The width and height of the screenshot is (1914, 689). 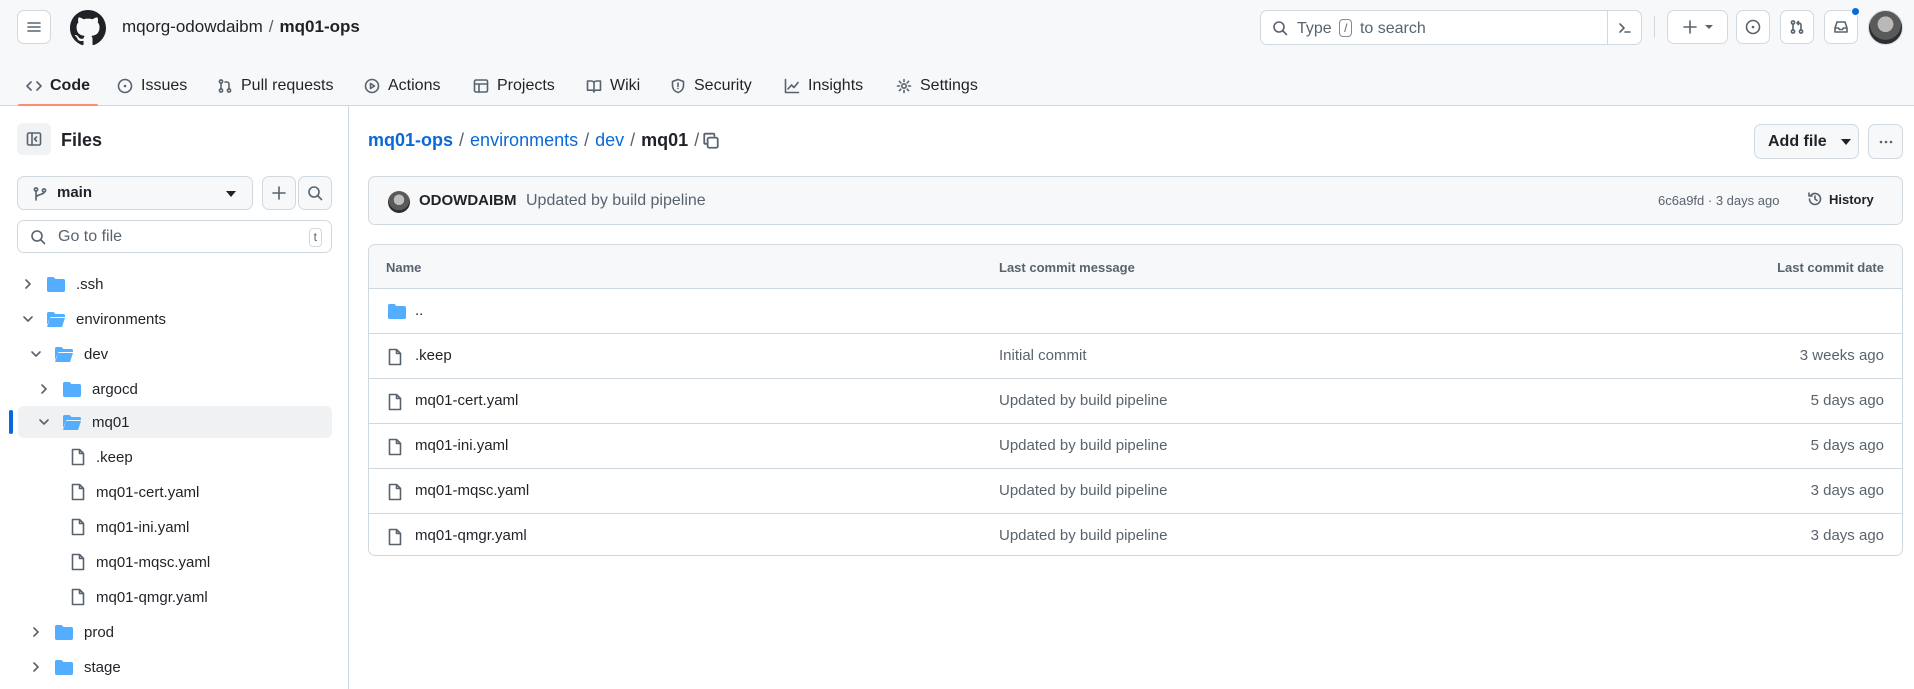 I want to click on tree-item-mq01-ini: mq01-ini.yaml, so click(x=201, y=527).